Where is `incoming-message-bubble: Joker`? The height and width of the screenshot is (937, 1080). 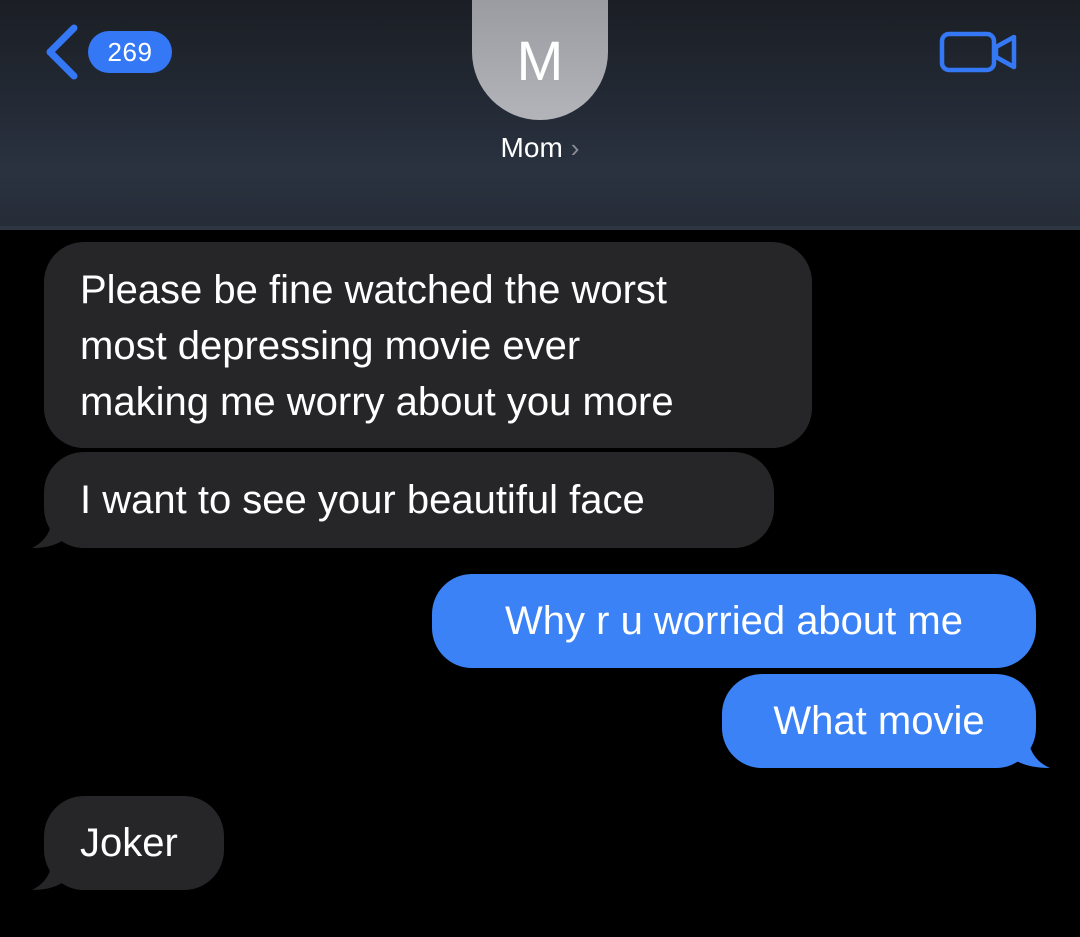
incoming-message-bubble: Joker is located at coordinates (134, 843).